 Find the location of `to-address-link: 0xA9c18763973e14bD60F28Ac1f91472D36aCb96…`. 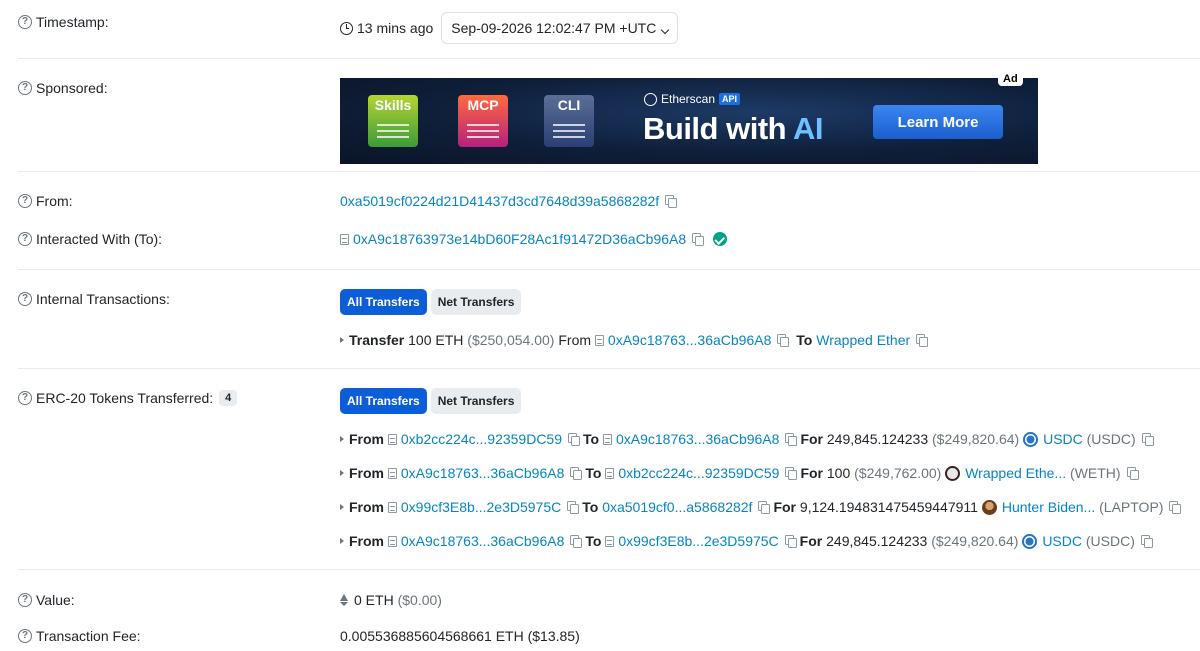

to-address-link: 0xA9c18763973e14bD60F28Ac1f91472D36aCb96… is located at coordinates (519, 239).